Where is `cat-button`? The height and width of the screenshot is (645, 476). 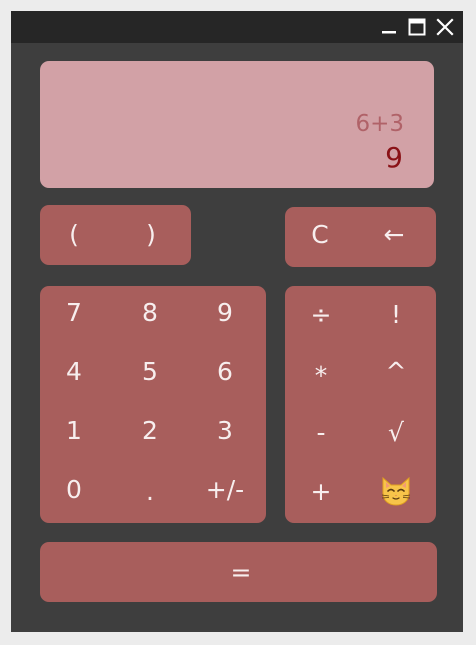 cat-button is located at coordinates (396, 491).